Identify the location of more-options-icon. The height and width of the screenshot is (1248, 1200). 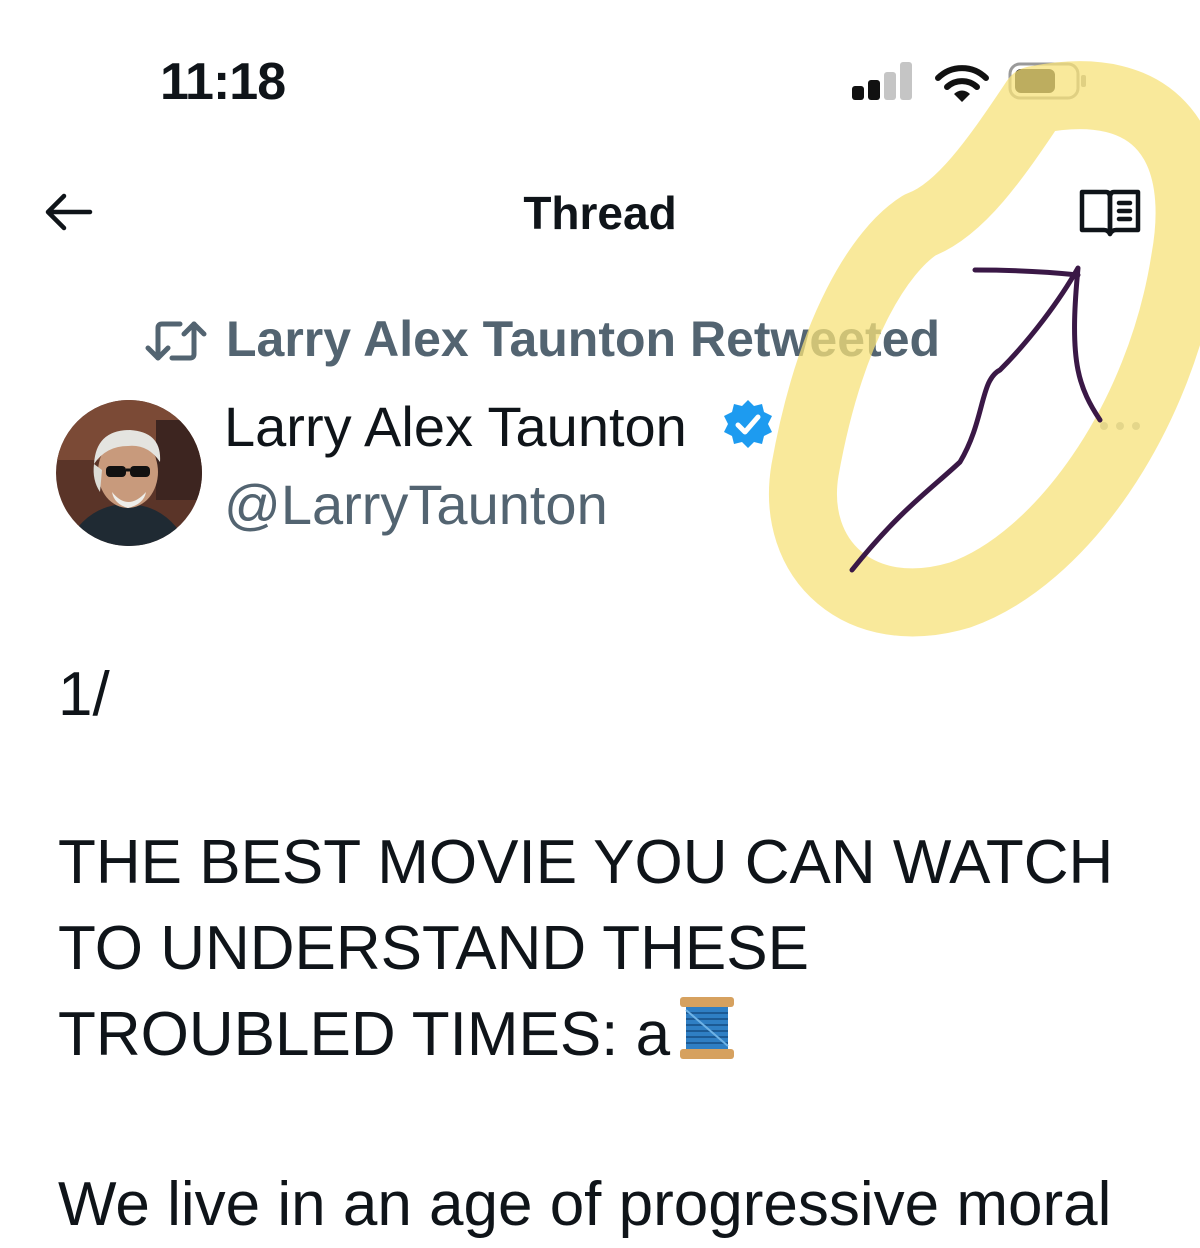
(1120, 426).